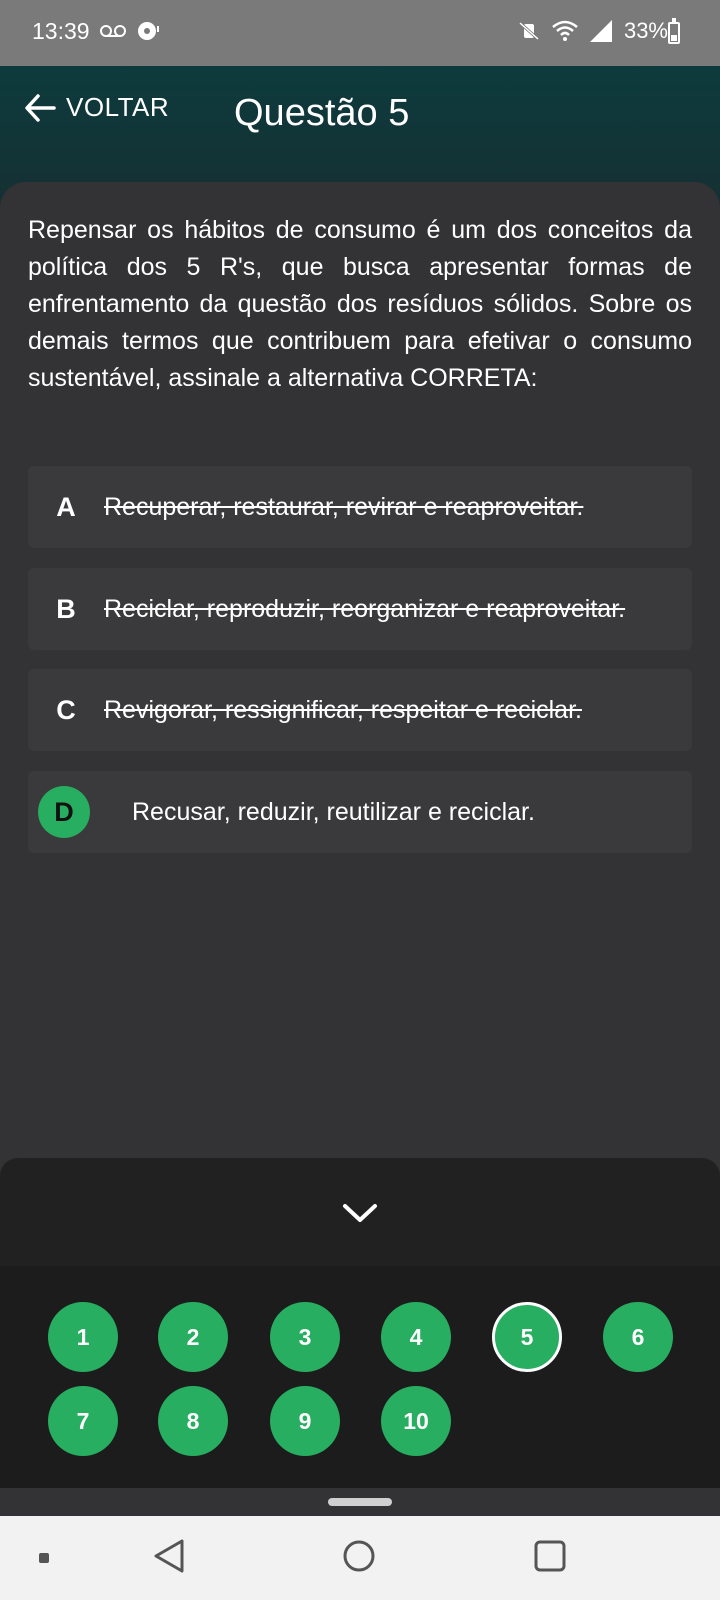  I want to click on status-bar: 13:39 33%, so click(360, 33).